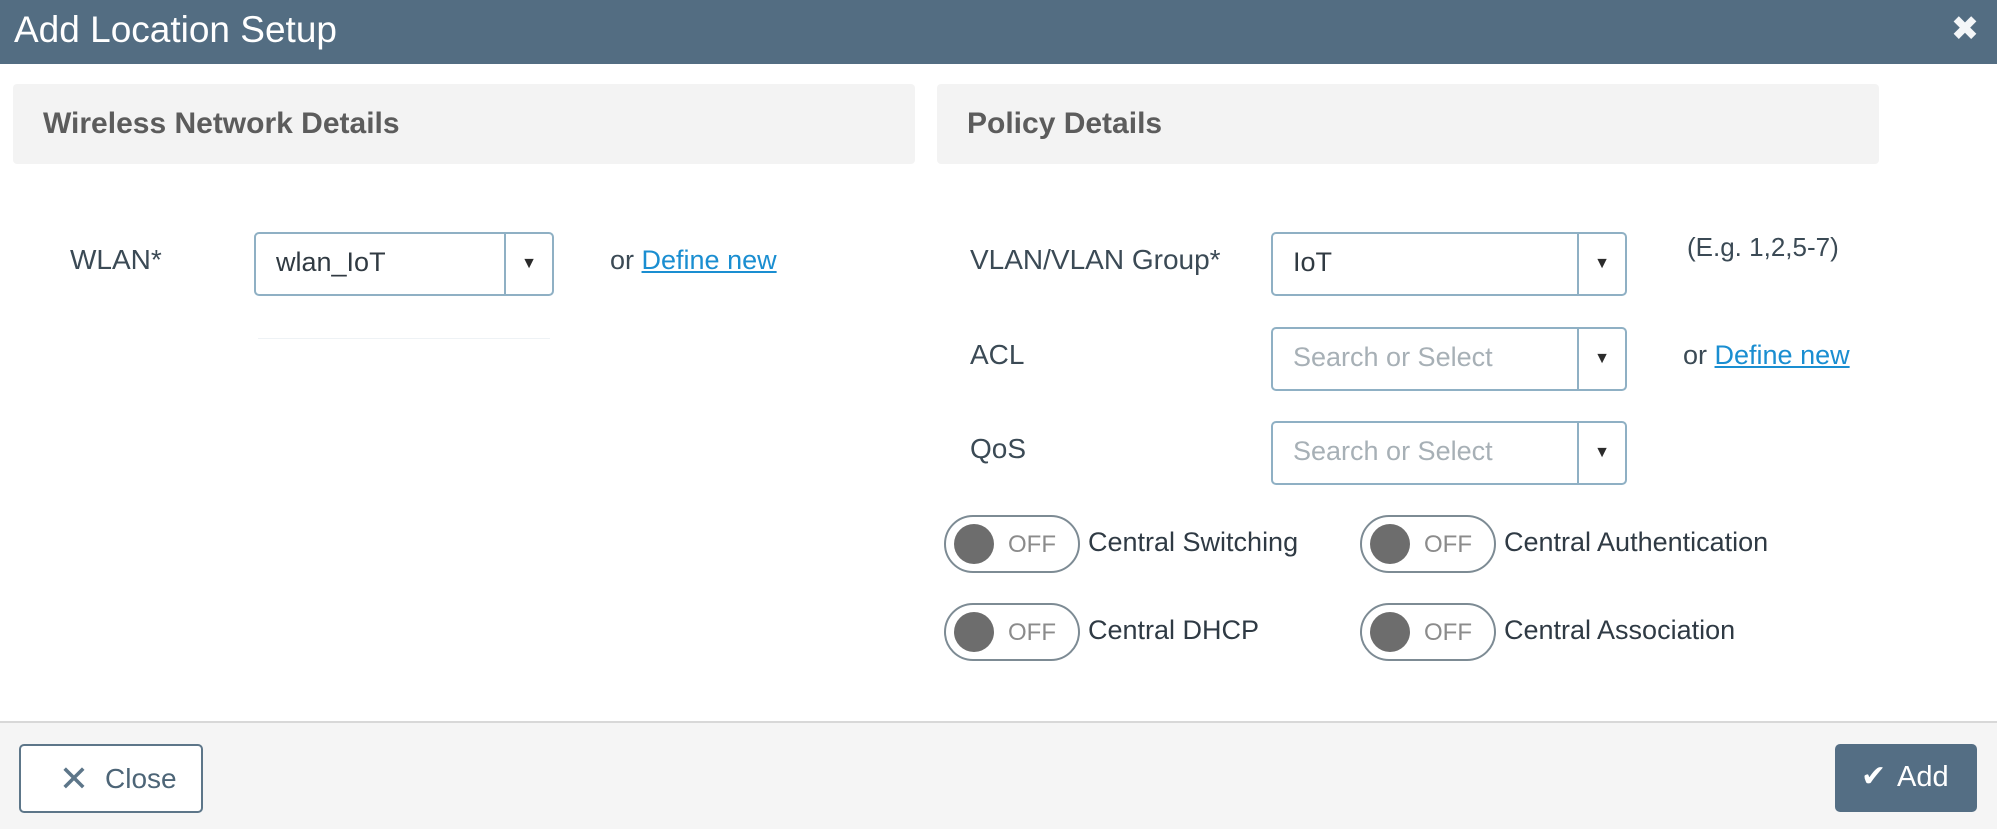  I want to click on central-switching-label: Central Switching, so click(1193, 542).